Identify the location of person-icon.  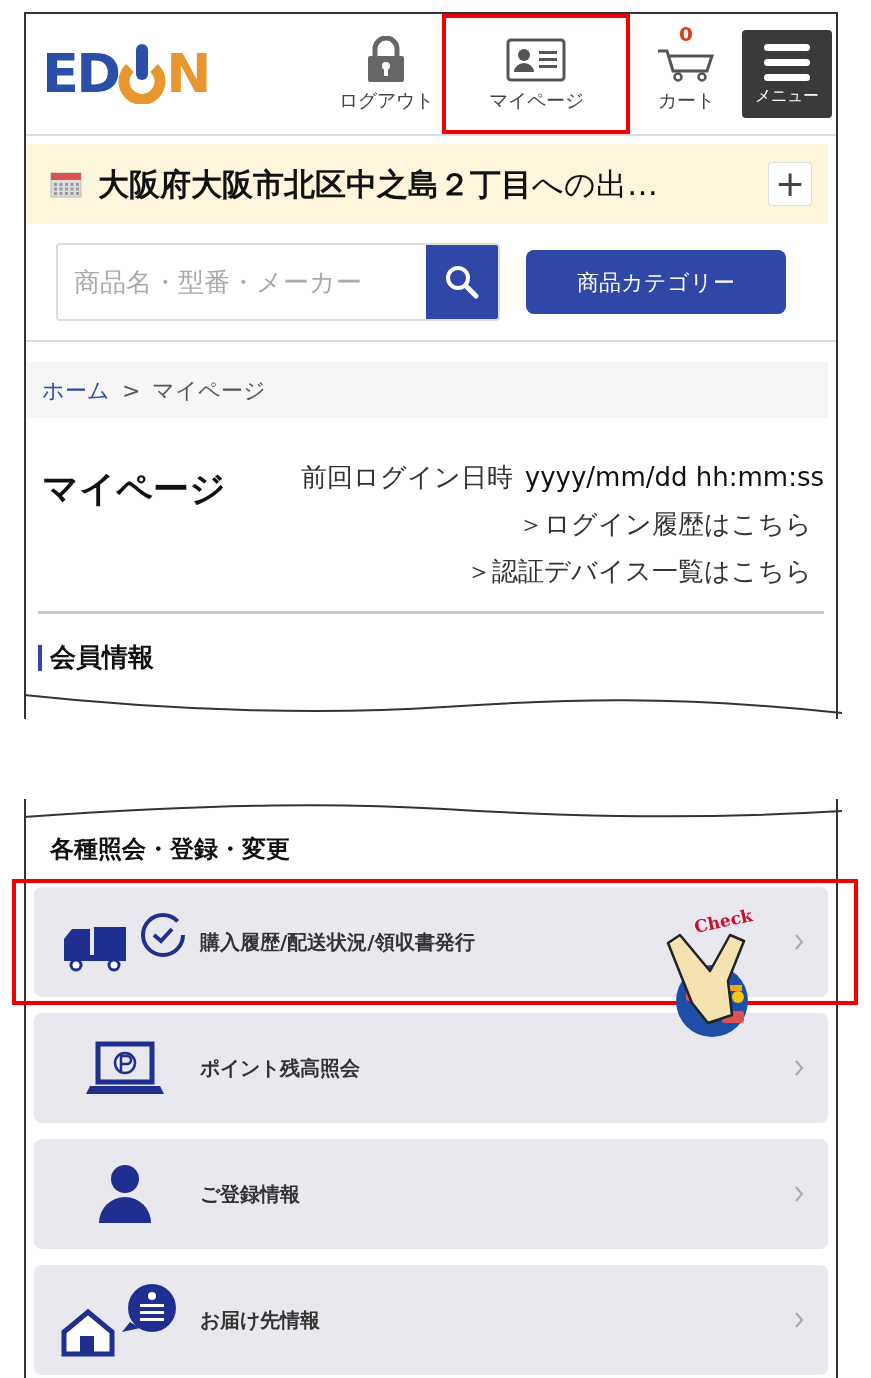
(125, 1194).